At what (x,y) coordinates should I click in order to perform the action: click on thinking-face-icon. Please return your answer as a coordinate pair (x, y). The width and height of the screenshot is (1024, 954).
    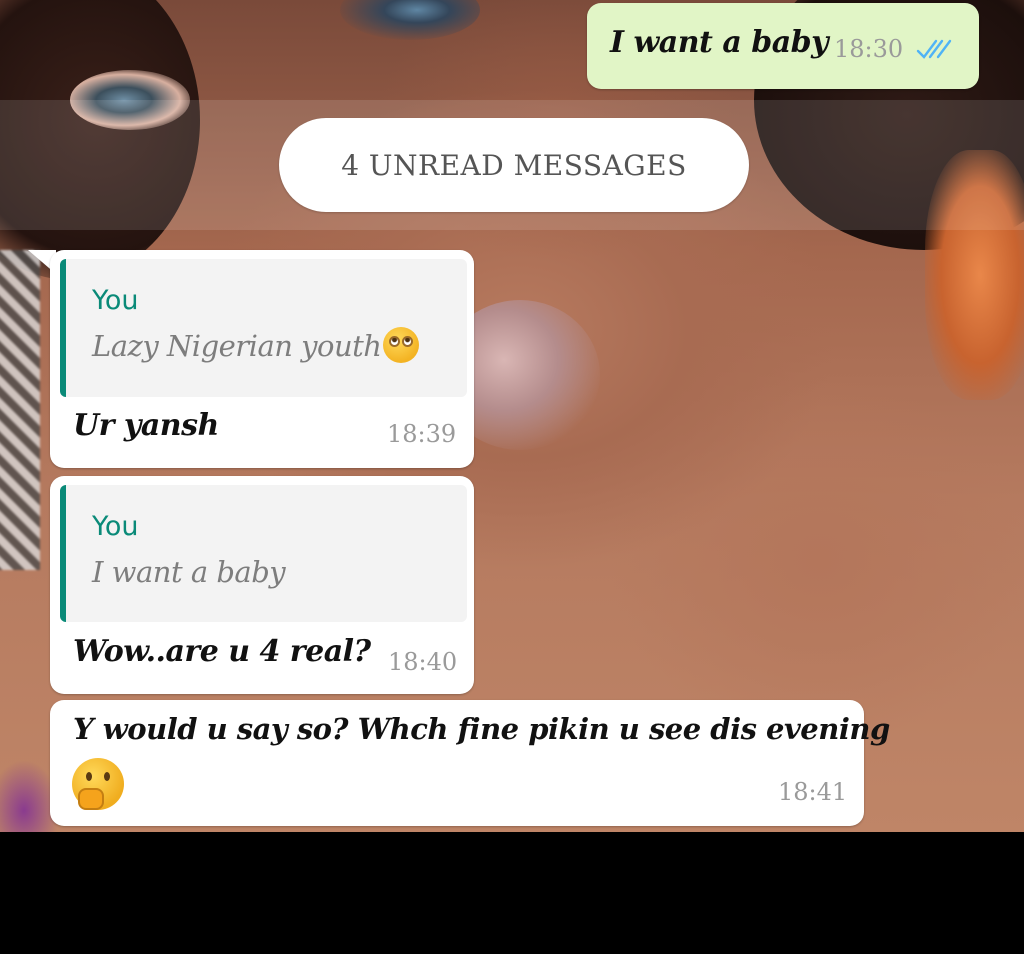
    Looking at the image, I should click on (98, 784).